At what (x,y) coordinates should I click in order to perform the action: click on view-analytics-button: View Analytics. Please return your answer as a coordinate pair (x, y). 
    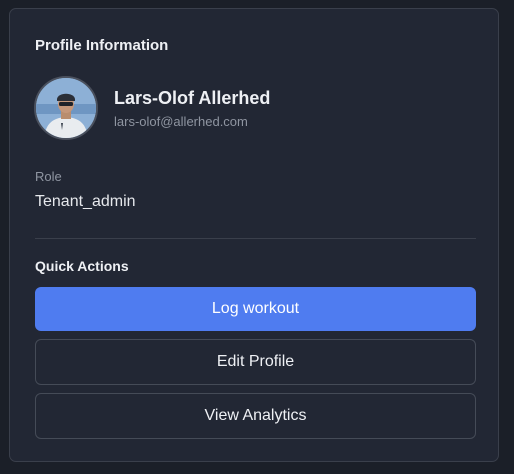
    Looking at the image, I should click on (255, 416).